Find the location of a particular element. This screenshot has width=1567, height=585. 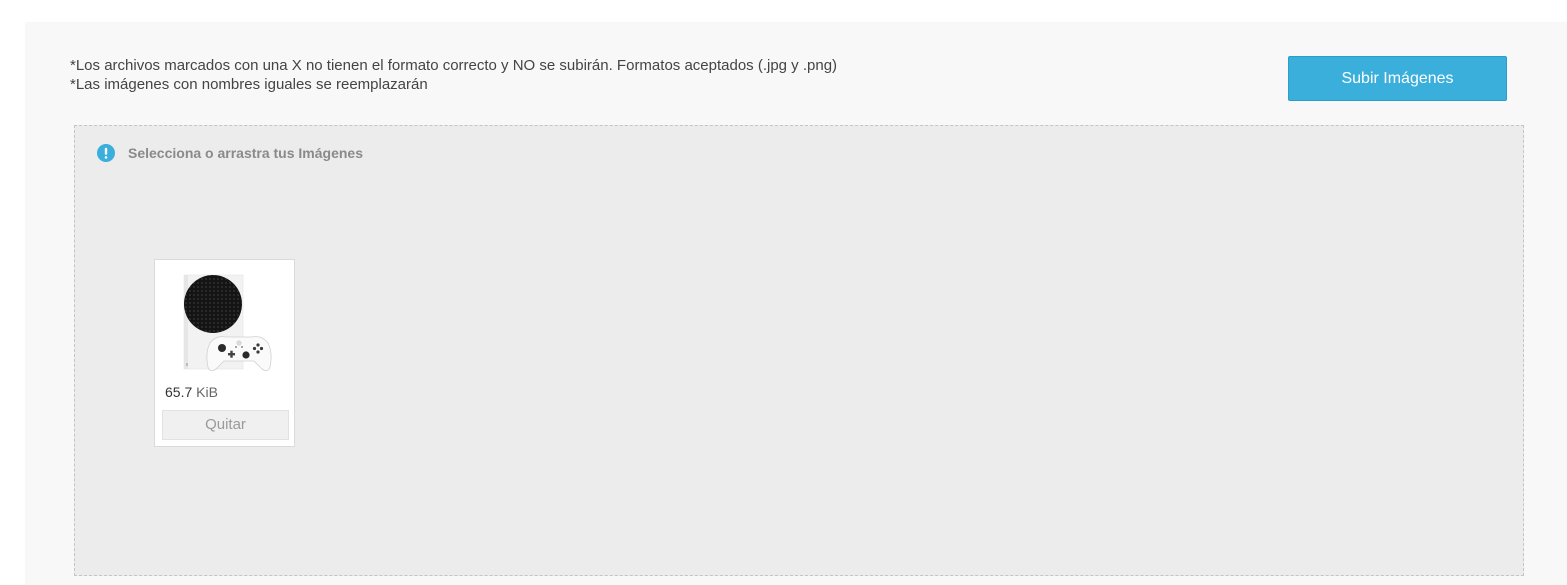

dropzone-hint-text: Selecciona o arrastra tus Imágenes is located at coordinates (245, 153).